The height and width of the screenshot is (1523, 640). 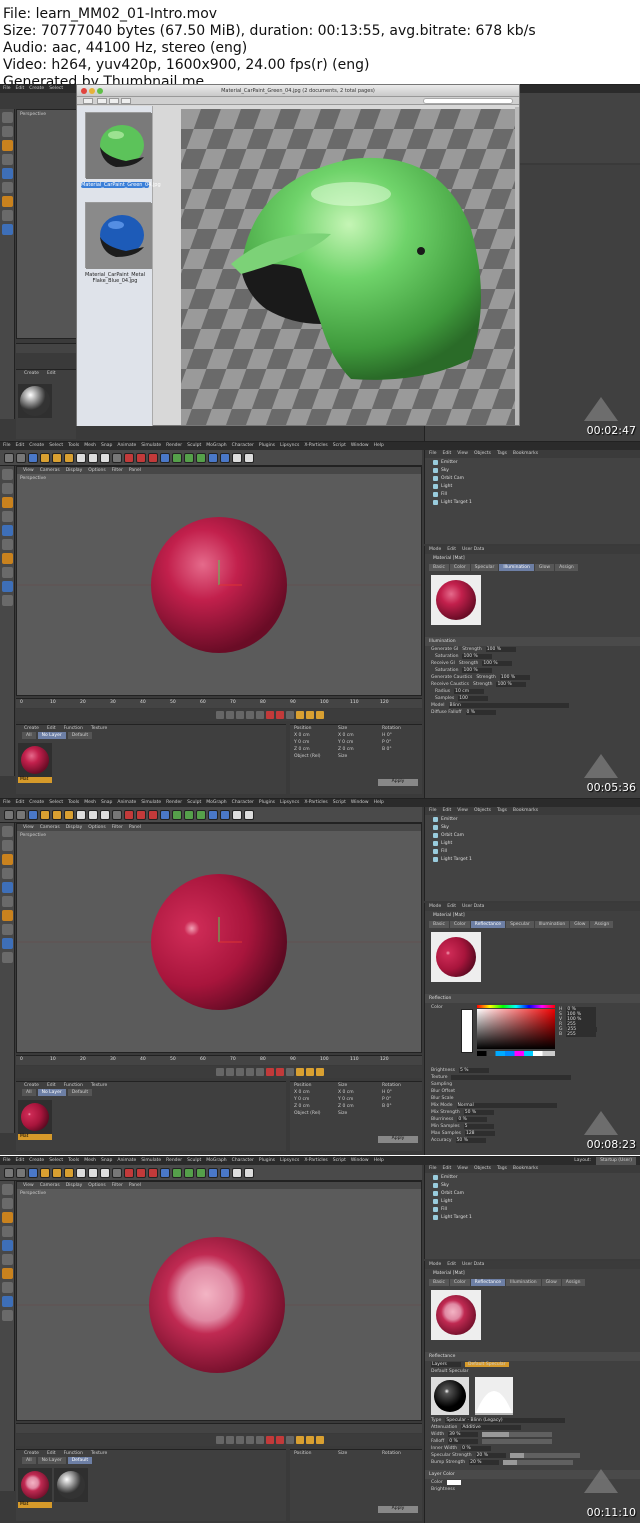 What do you see at coordinates (484, 567) in the screenshot?
I see `tab-specular: Specular` at bounding box center [484, 567].